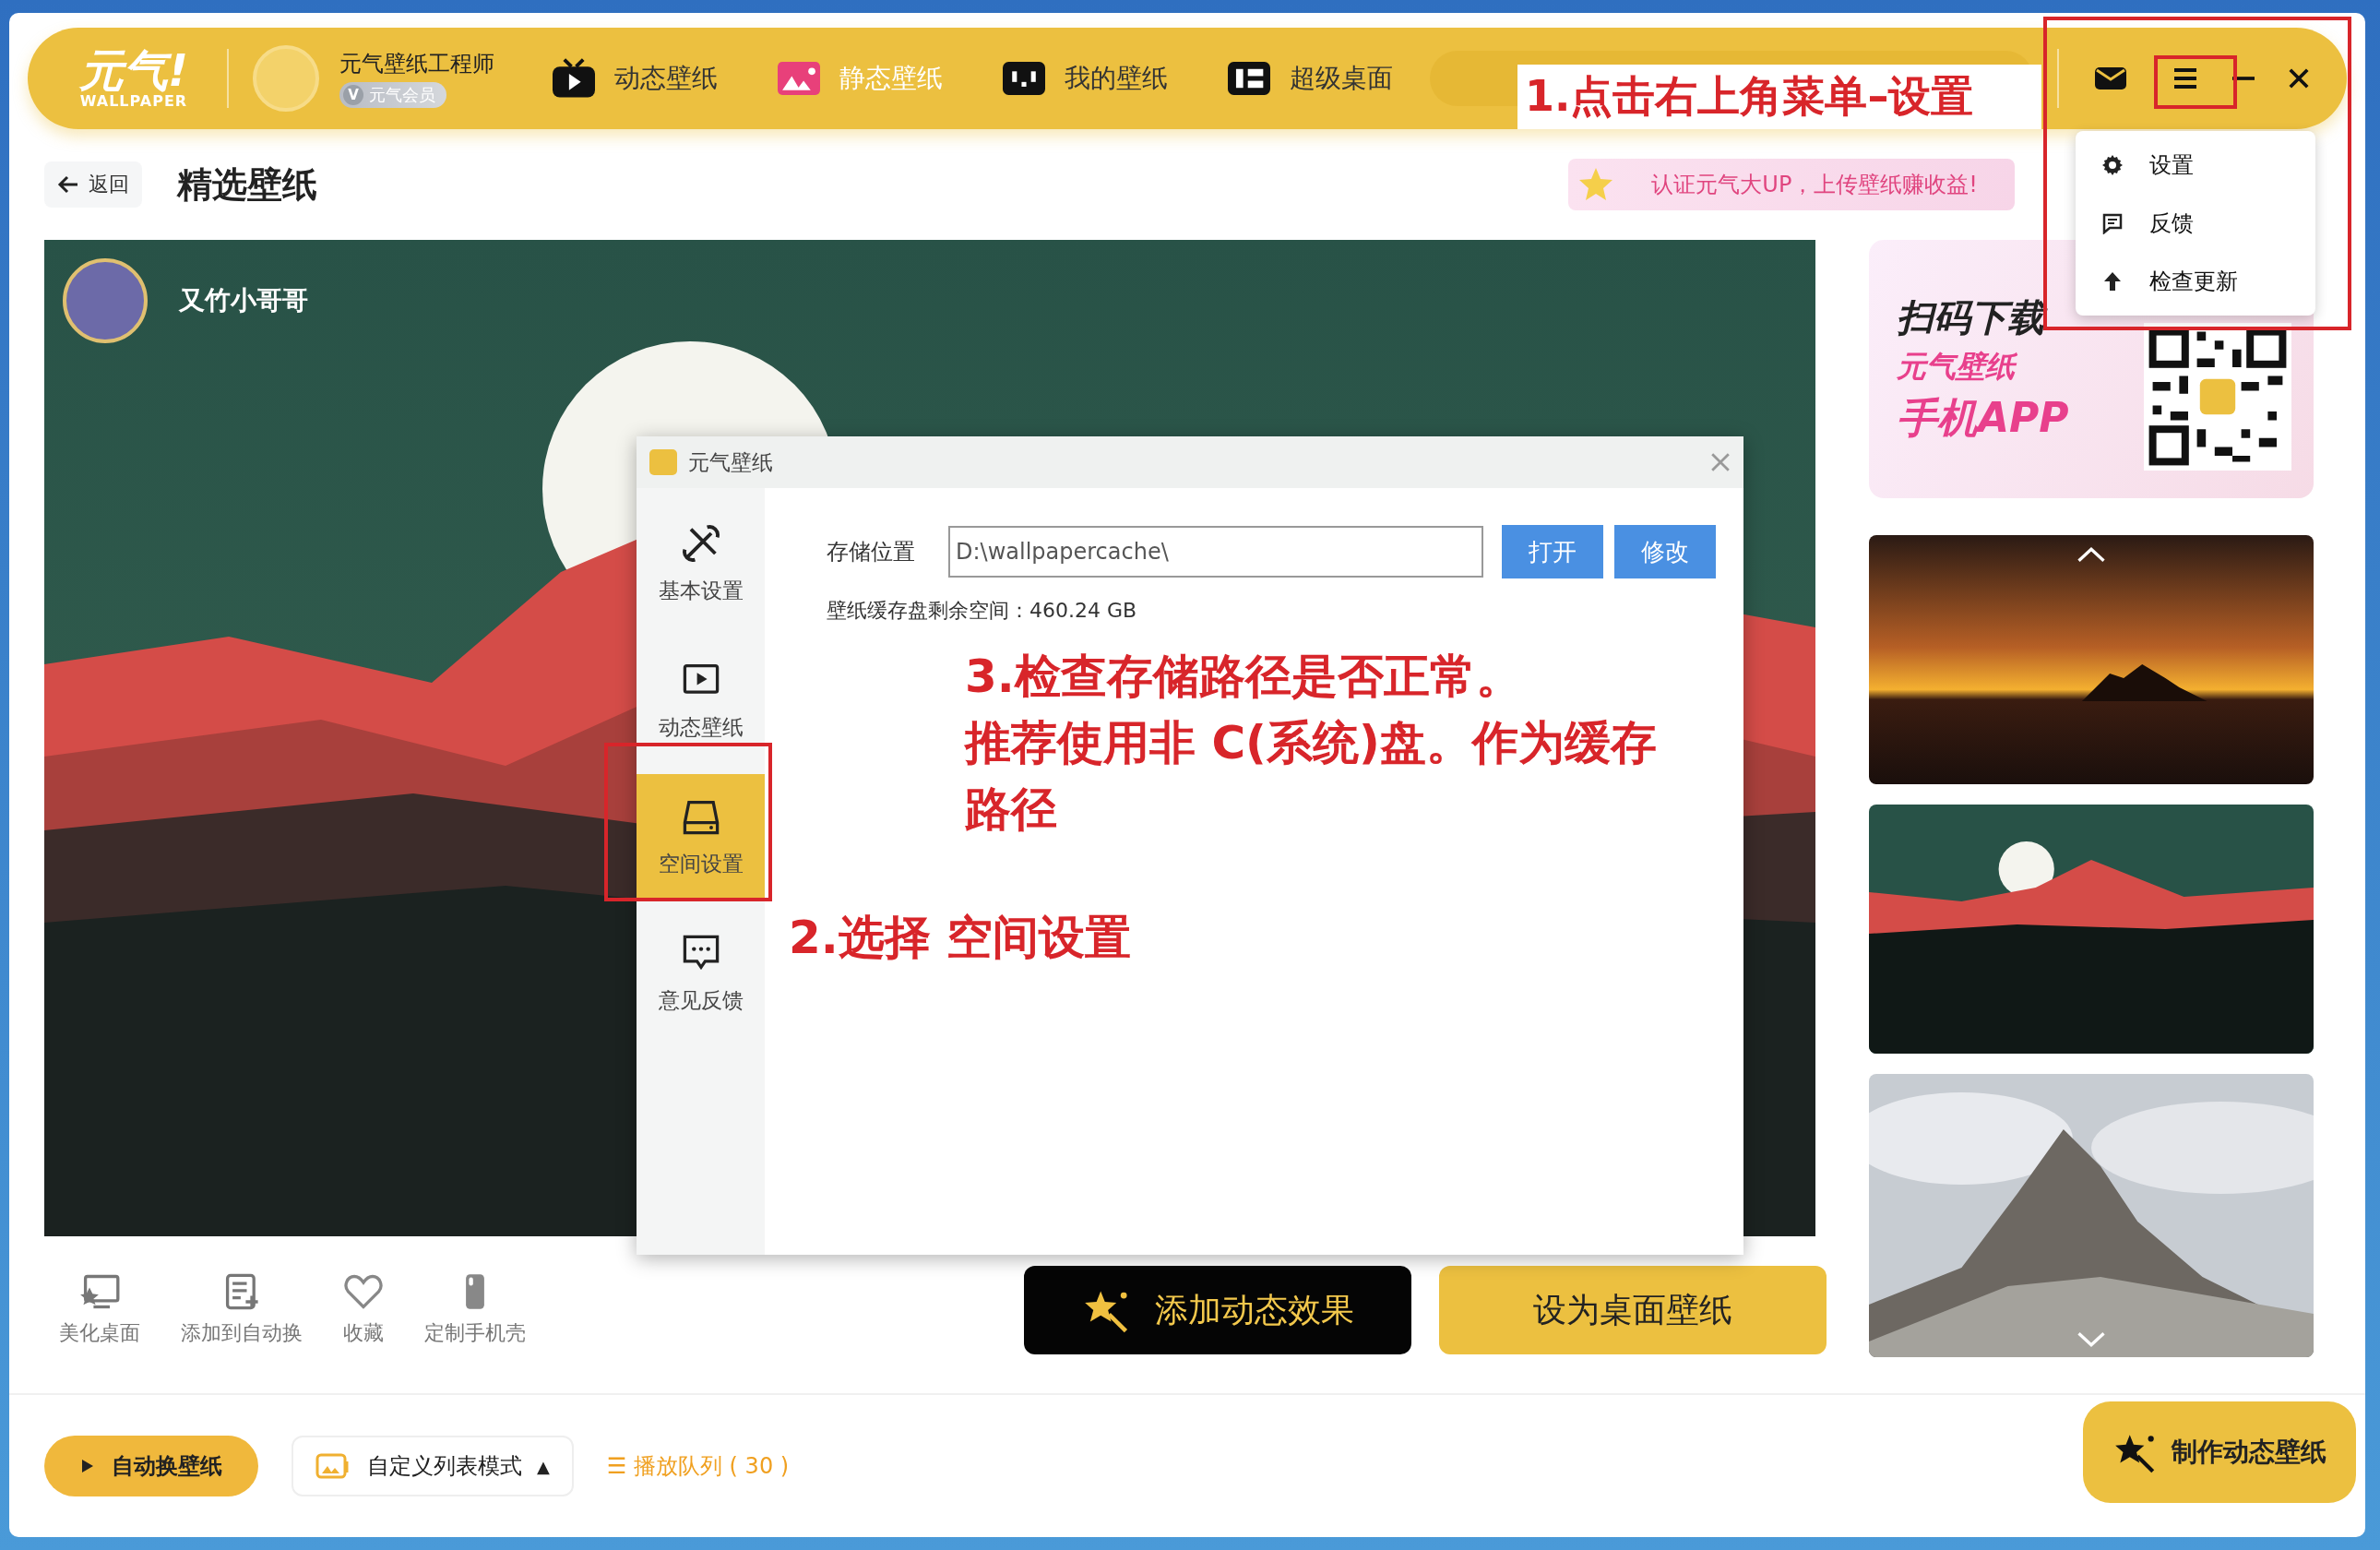 This screenshot has height=1550, width=2380. Describe the element at coordinates (700, 543) in the screenshot. I see `tools-icon` at that location.